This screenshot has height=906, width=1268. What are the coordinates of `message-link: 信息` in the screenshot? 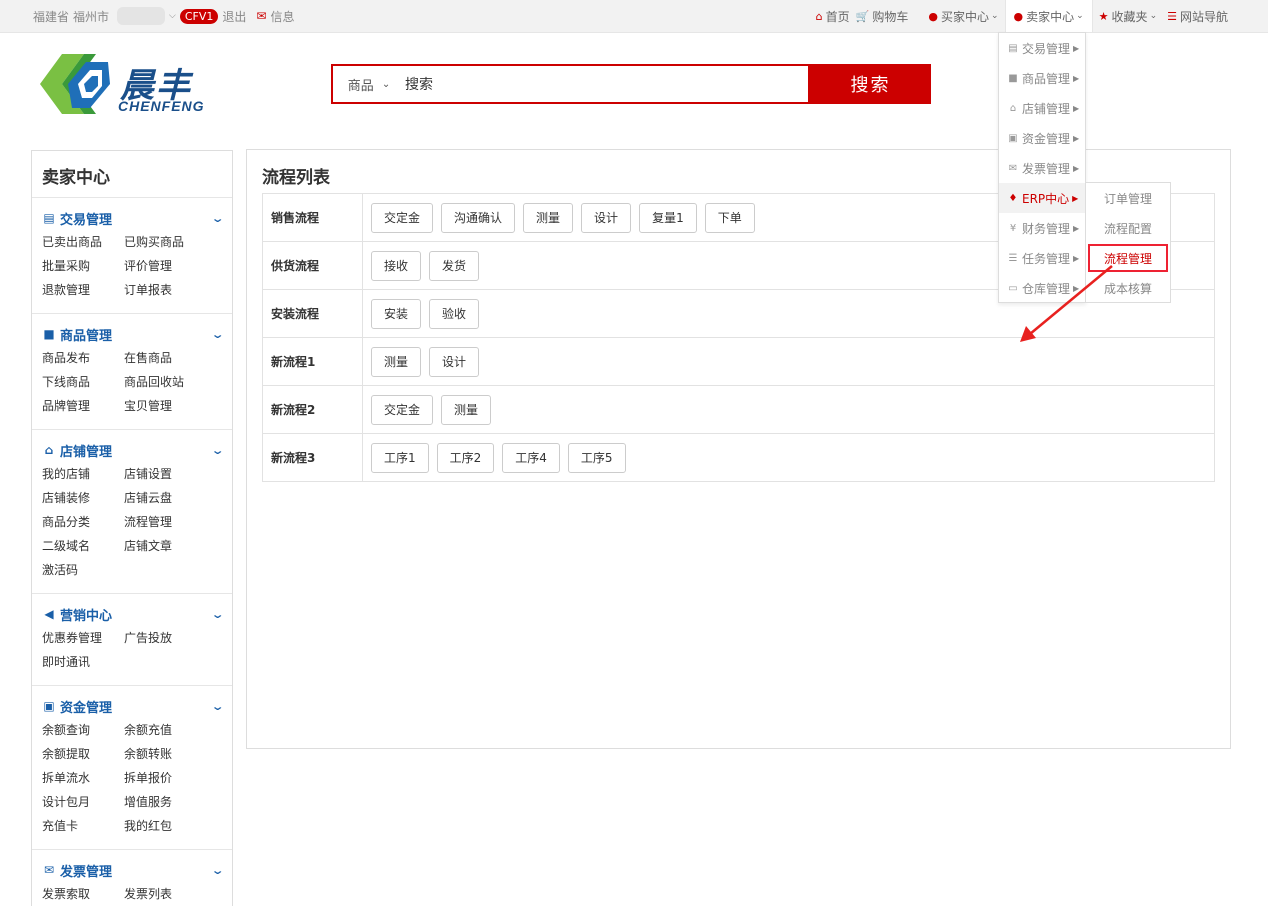 It's located at (282, 16).